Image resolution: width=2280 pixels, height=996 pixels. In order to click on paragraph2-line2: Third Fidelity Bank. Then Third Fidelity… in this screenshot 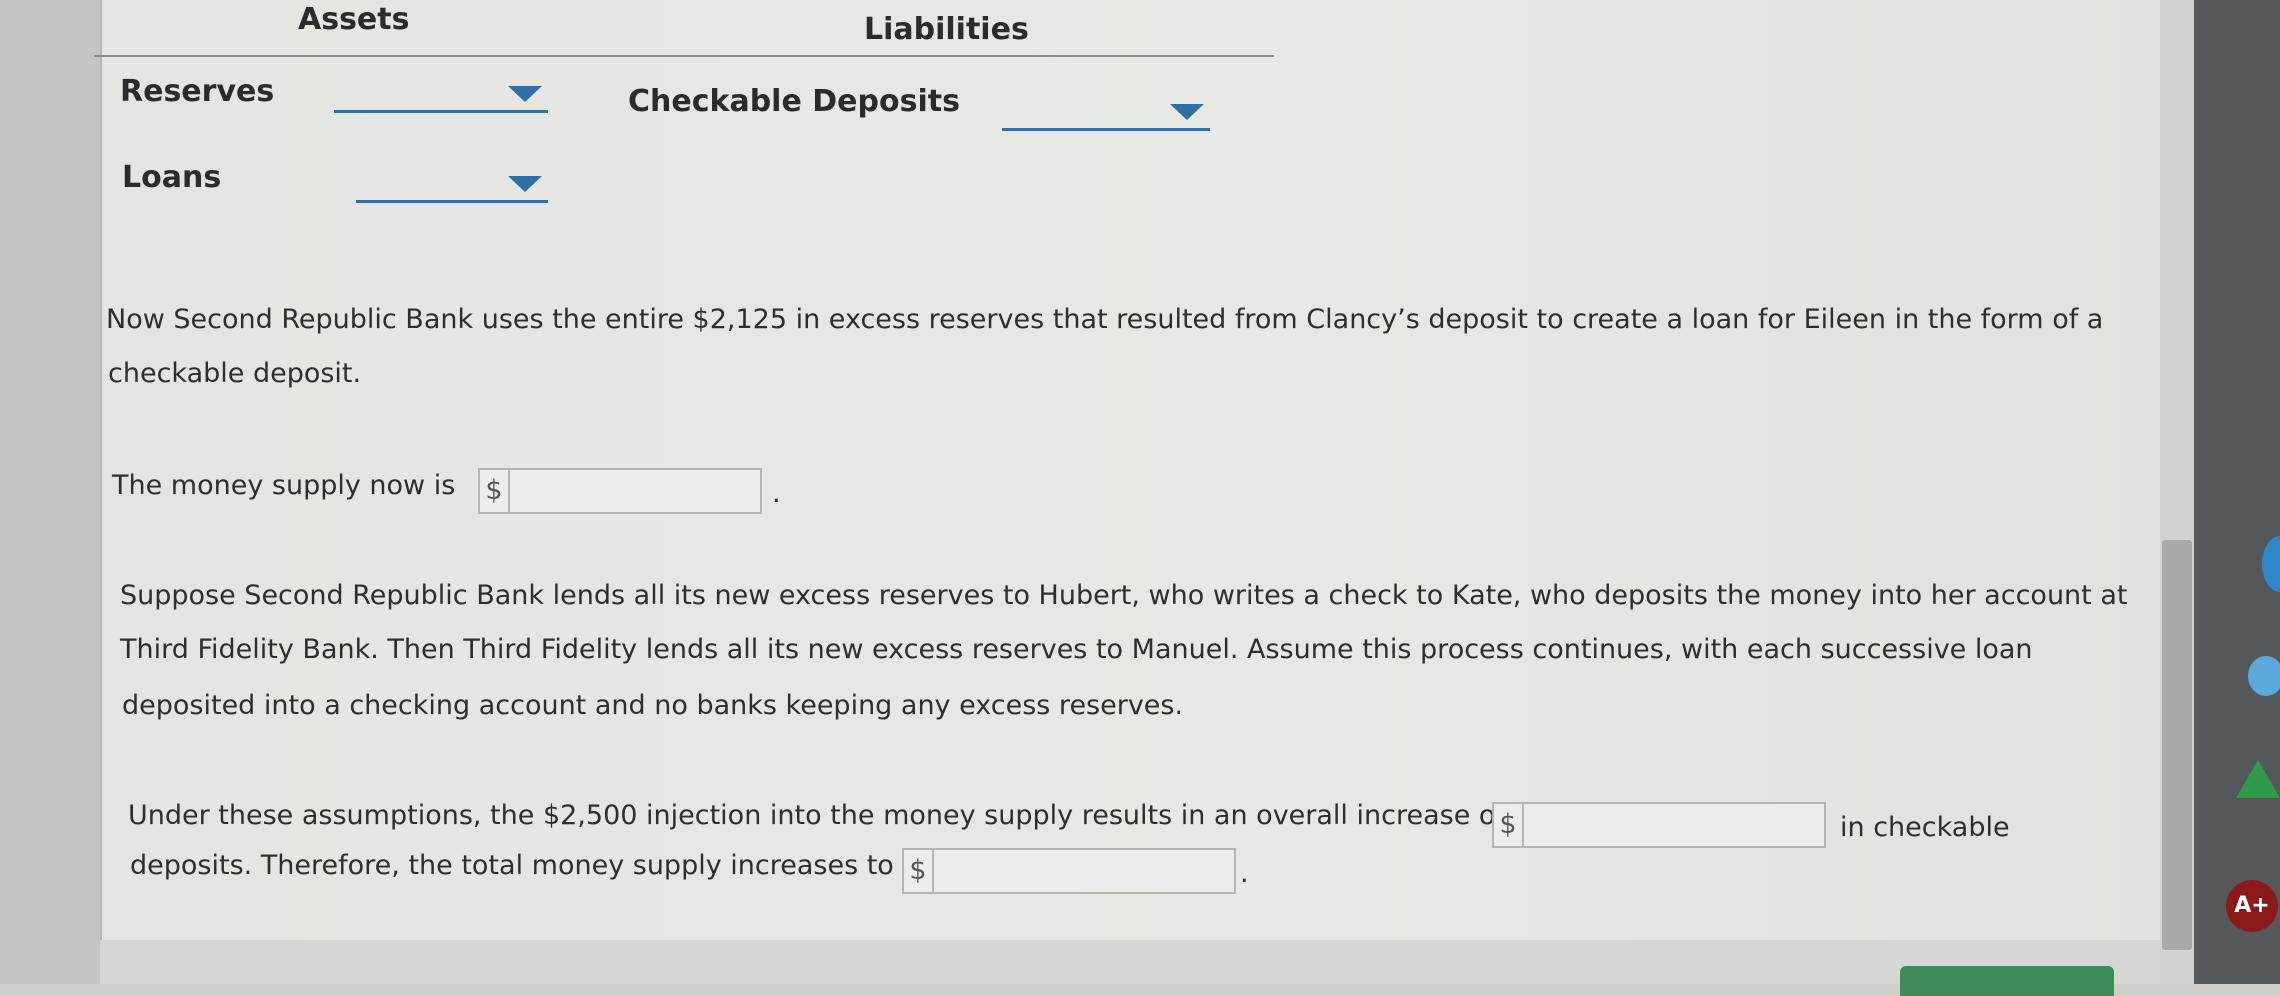, I will do `click(1076, 649)`.